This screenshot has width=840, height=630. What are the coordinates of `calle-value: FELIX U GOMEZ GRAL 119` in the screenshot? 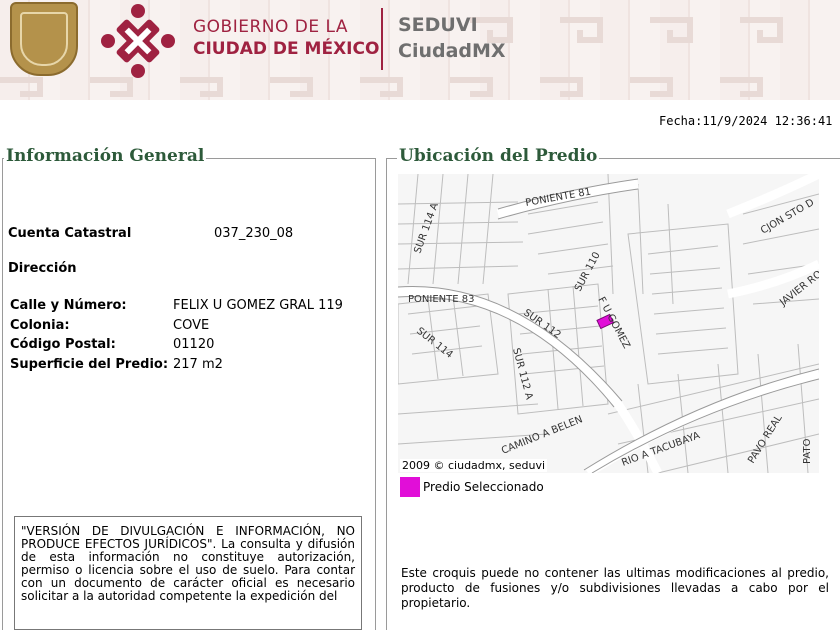 It's located at (258, 305).